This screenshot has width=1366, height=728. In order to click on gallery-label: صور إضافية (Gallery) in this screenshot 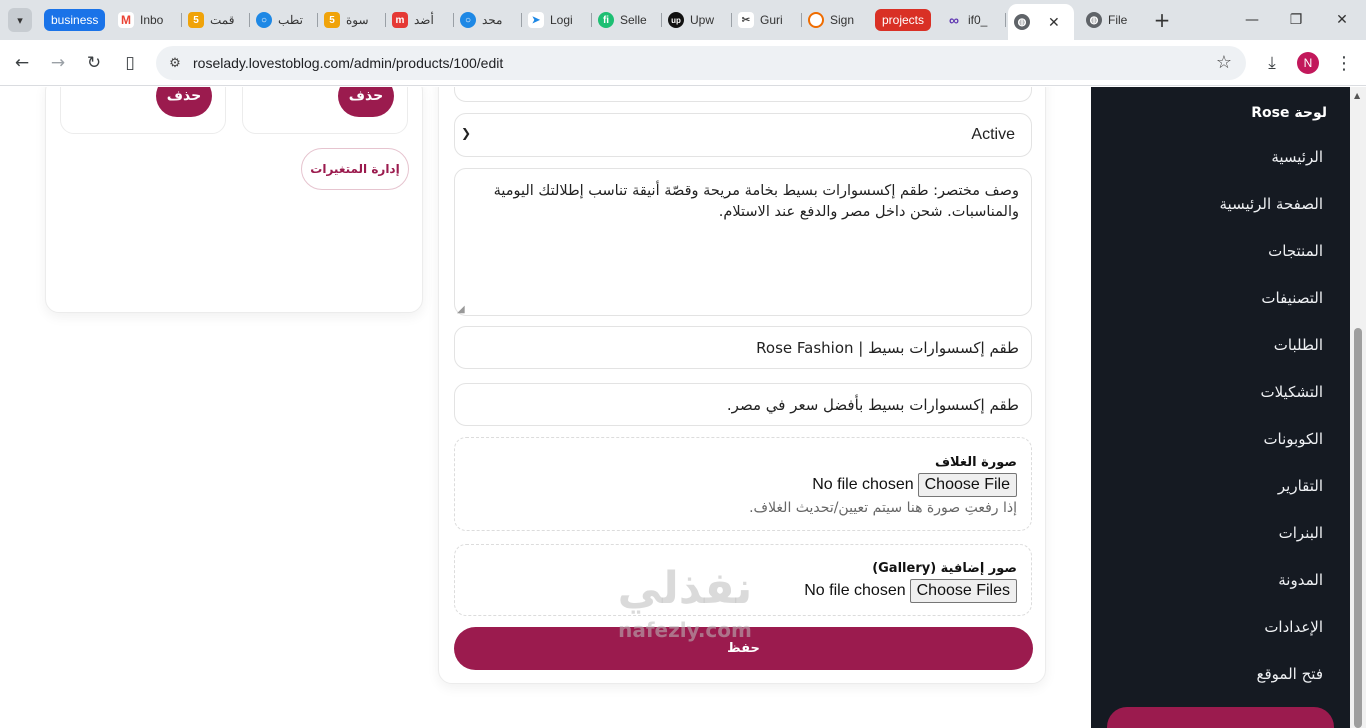, I will do `click(944, 568)`.